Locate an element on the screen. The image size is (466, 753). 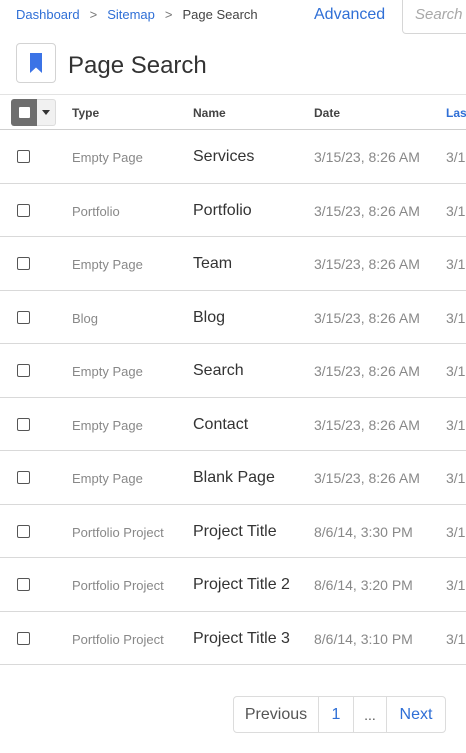
select-all-checkbox is located at coordinates (24, 112).